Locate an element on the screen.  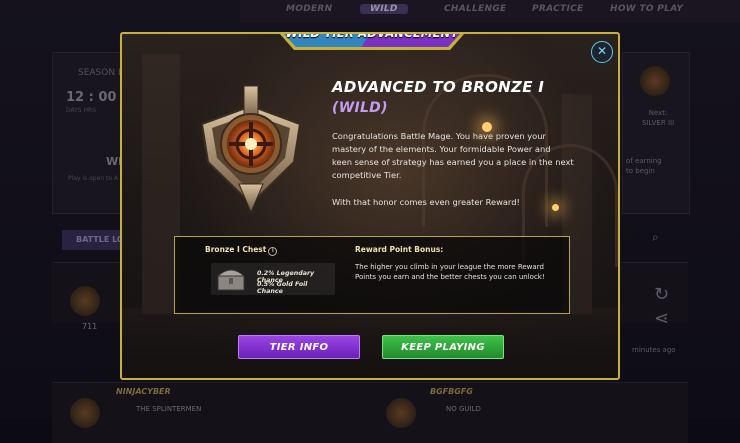
player-name: NINJACYBER is located at coordinates (143, 391).